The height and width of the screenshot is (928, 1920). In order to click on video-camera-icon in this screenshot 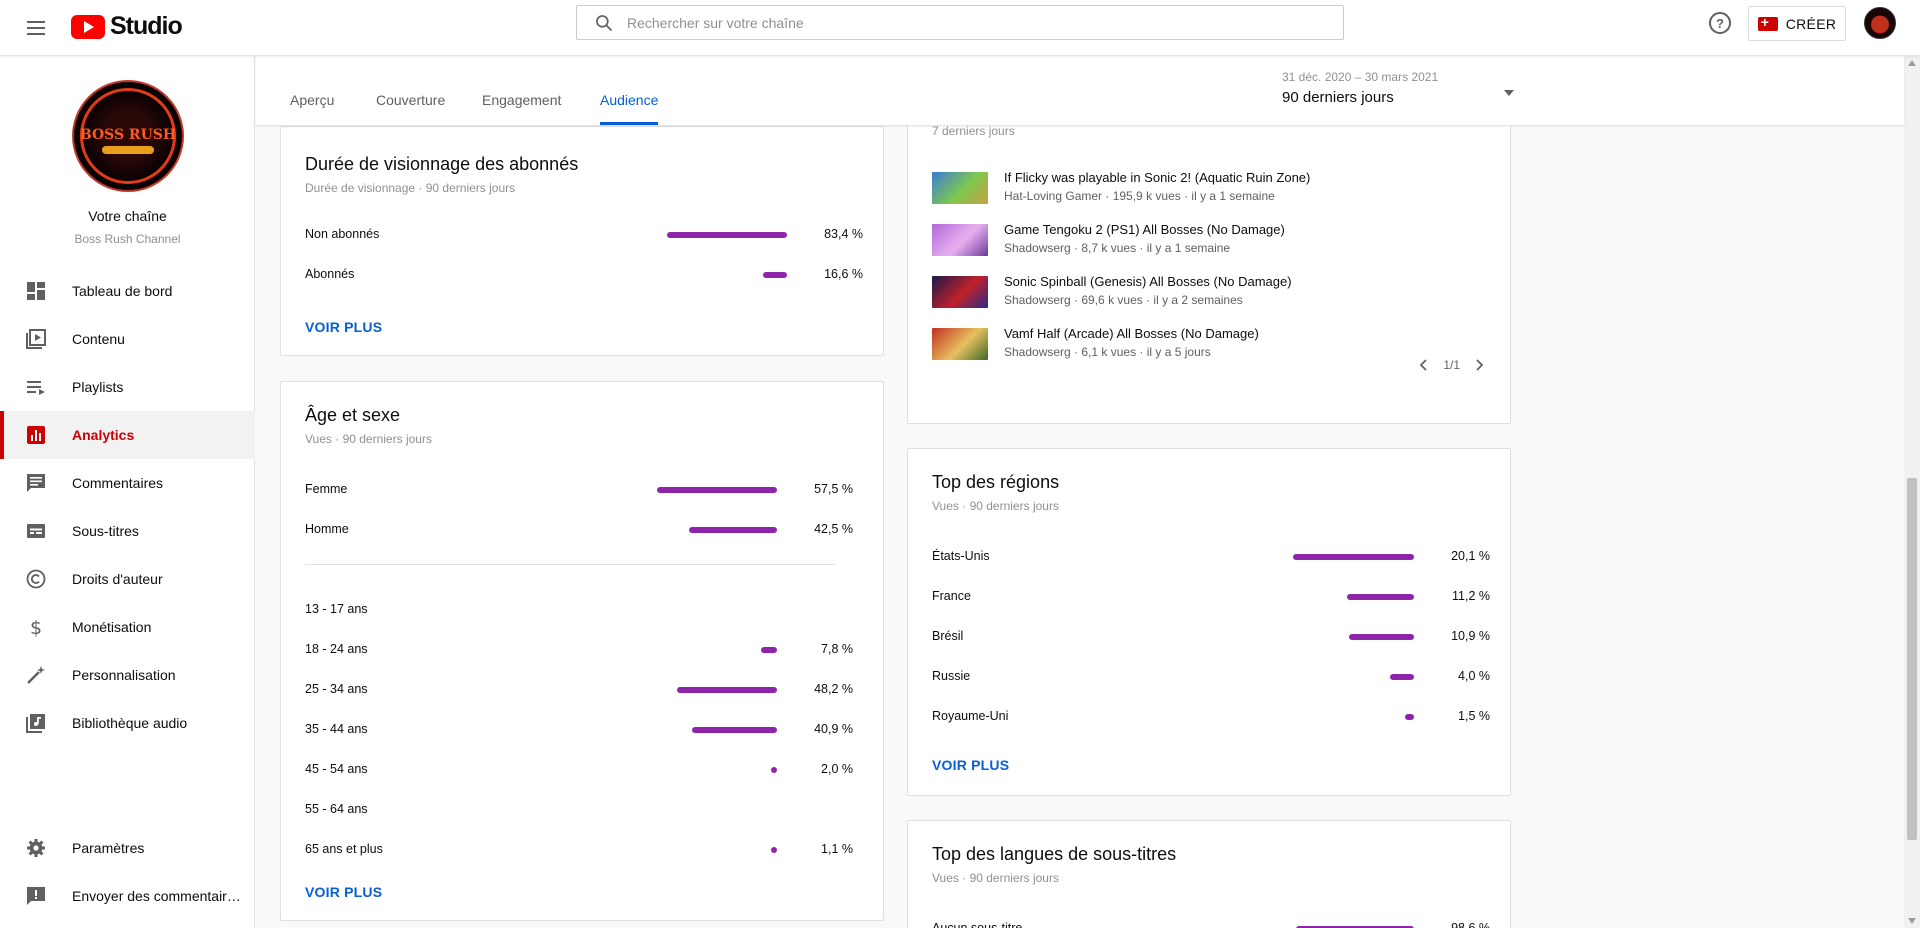, I will do `click(1767, 22)`.